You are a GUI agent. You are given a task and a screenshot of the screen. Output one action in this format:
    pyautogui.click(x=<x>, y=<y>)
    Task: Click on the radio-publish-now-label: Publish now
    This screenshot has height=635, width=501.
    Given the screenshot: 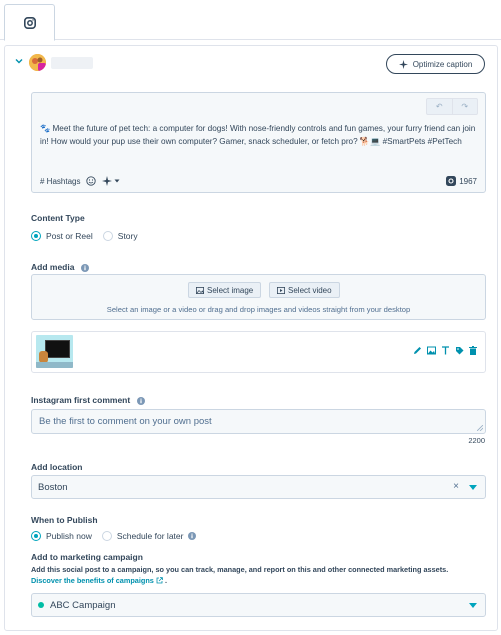 What is the action you would take?
    pyautogui.click(x=69, y=536)
    